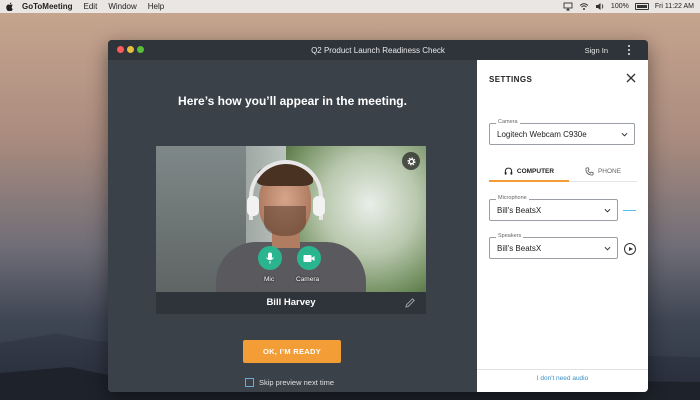 The height and width of the screenshot is (400, 700). Describe the element at coordinates (249, 382) in the screenshot. I see `skip-preview-checkbox` at that location.